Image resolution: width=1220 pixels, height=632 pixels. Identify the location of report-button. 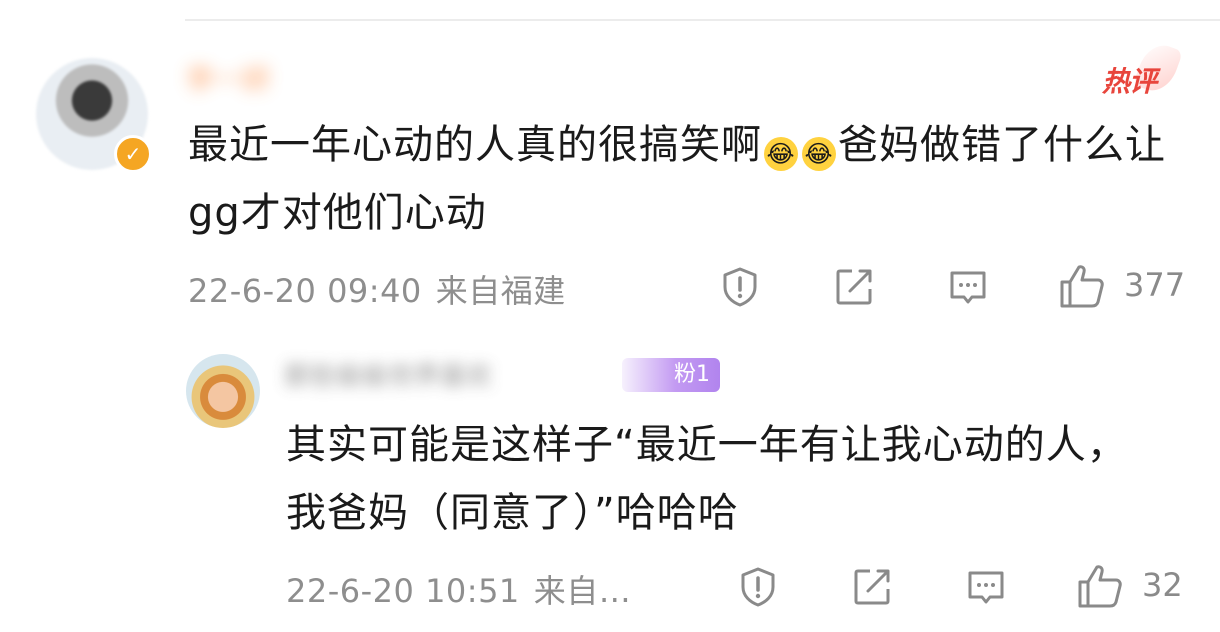
(740, 289).